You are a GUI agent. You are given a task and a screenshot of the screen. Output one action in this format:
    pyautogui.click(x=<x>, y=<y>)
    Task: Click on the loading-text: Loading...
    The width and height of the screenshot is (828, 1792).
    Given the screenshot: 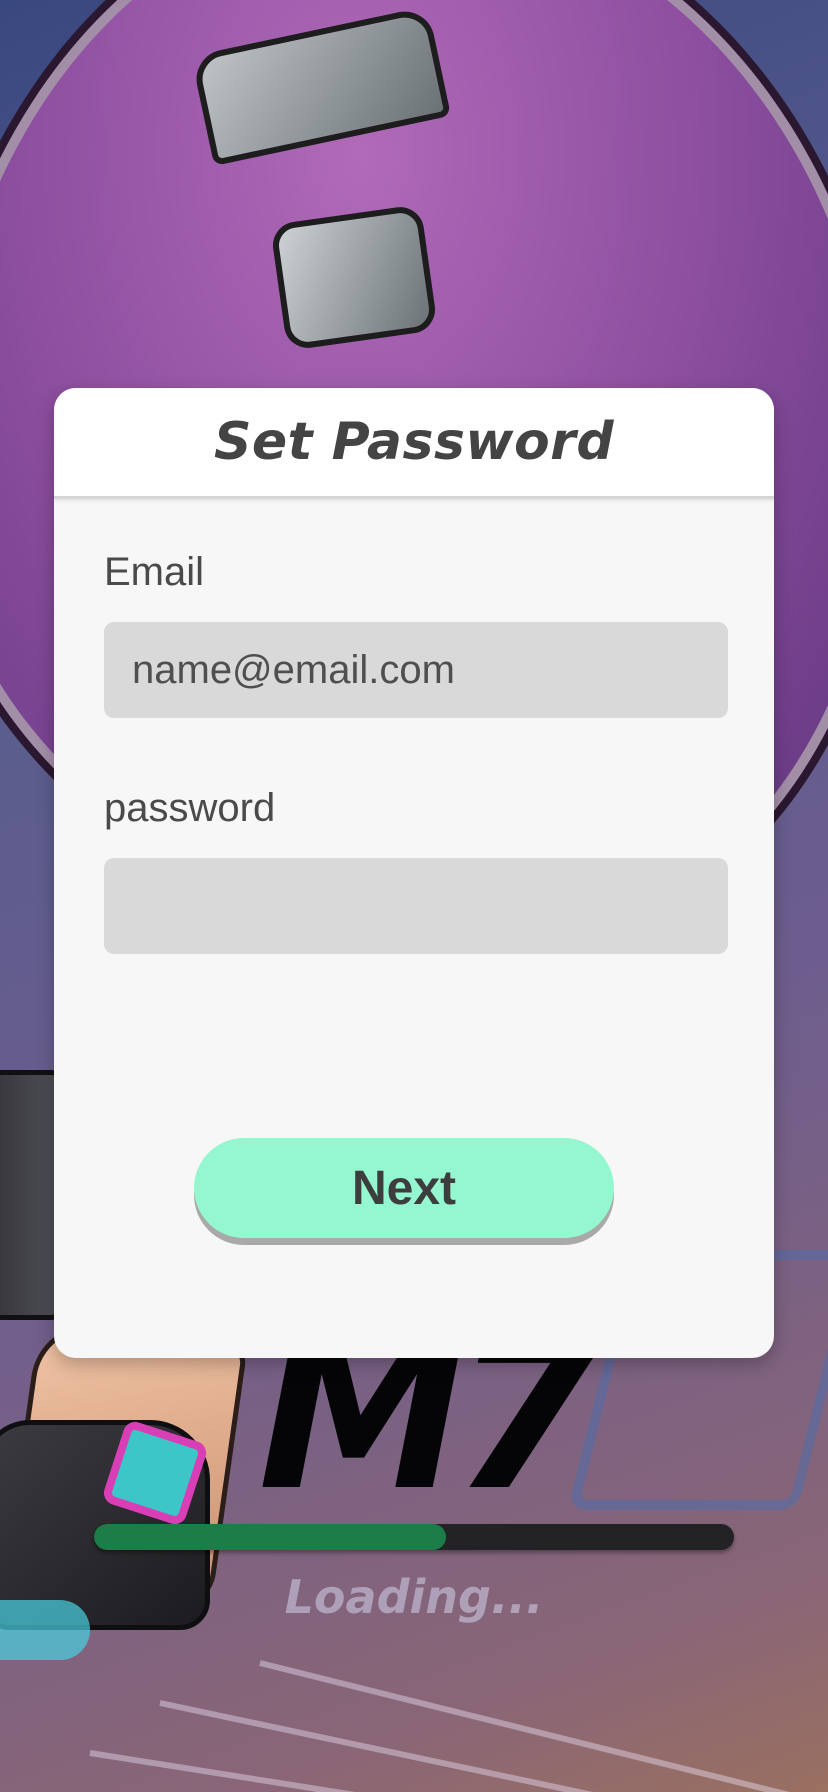 What is the action you would take?
    pyautogui.click(x=414, y=1597)
    